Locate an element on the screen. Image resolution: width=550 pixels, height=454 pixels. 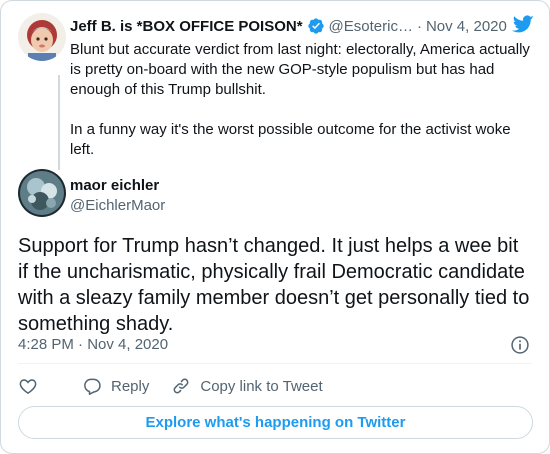
speech-bubble-icon is located at coordinates (92, 386).